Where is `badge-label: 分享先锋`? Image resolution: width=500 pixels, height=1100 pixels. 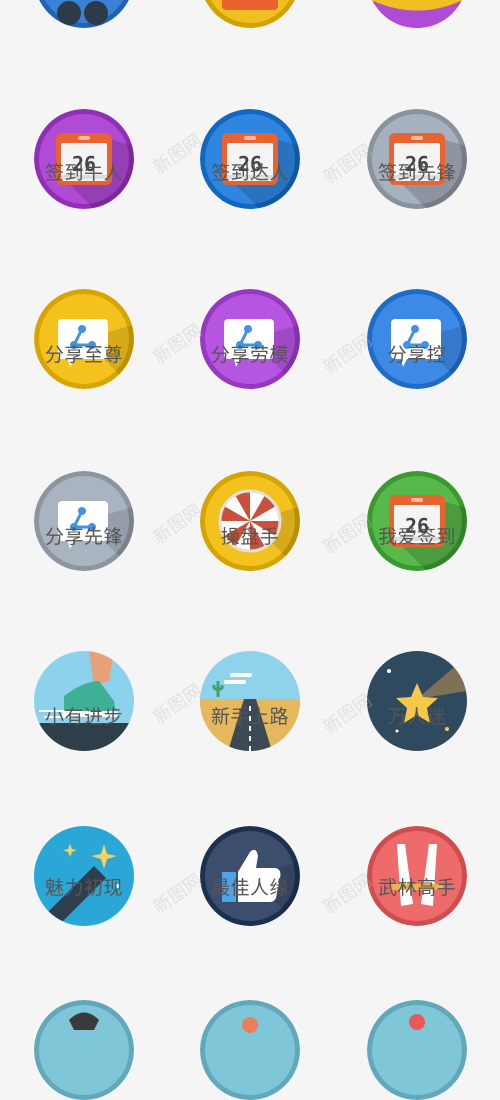 badge-label: 分享先锋 is located at coordinates (83, 537).